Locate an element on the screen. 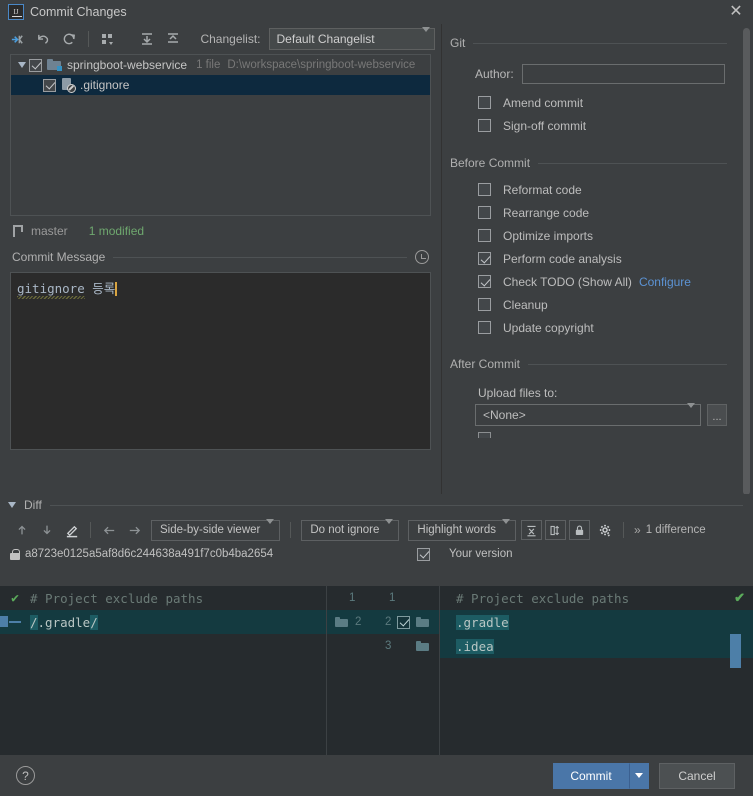 The height and width of the screenshot is (796, 753). chevron-double-right-icon: » is located at coordinates (637, 530).